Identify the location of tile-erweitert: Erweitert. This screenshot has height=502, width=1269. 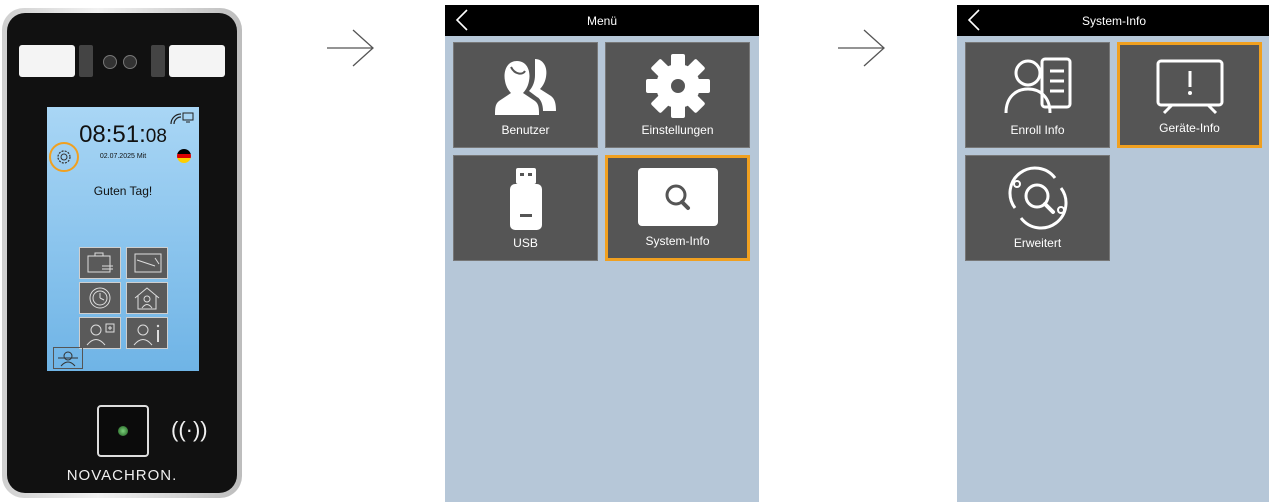
(1037, 208).